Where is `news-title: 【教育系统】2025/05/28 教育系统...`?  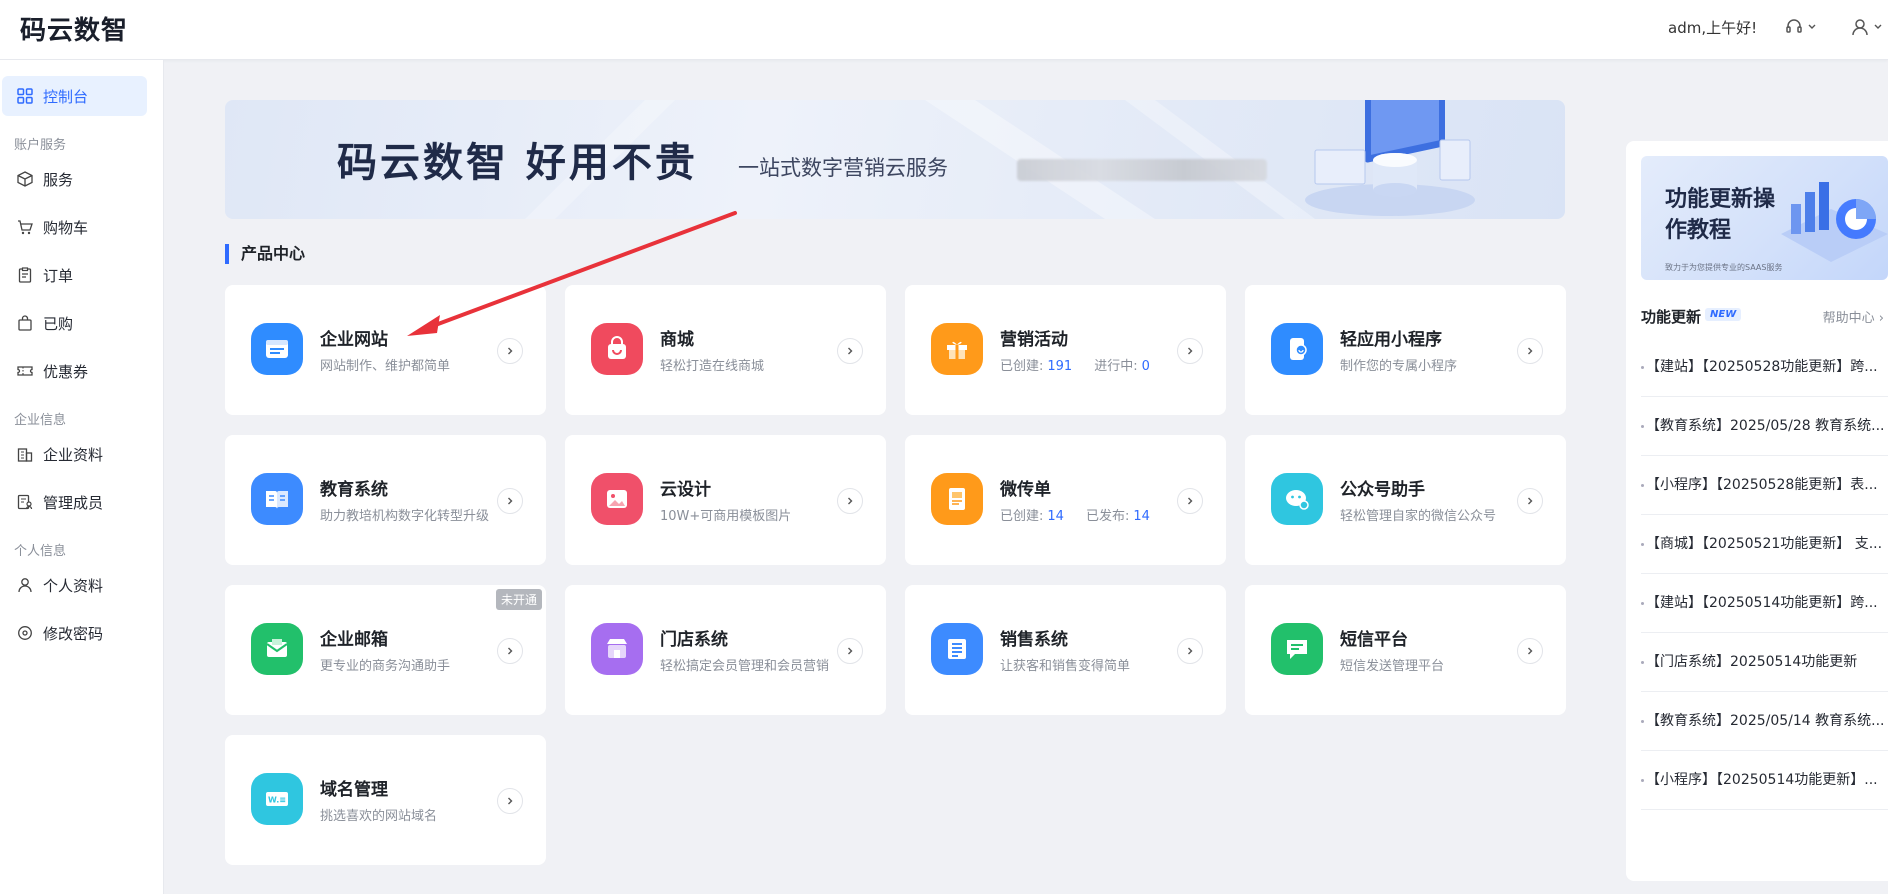 news-title: 【教育系统】2025/05/28 教育系统... is located at coordinates (1765, 426).